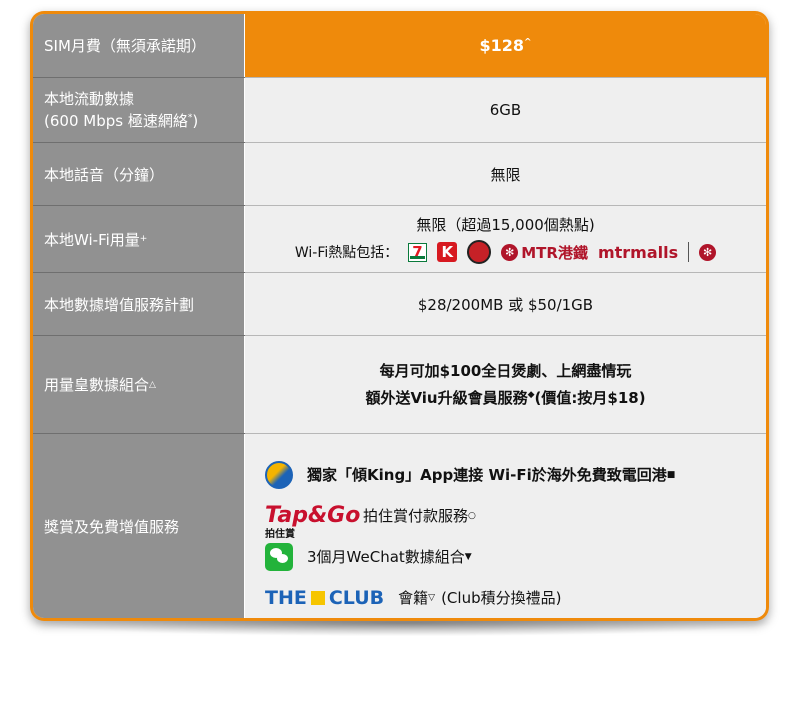  Describe the element at coordinates (505, 304) in the screenshot. I see `row-value: $28/200MB 或 $50/1GB` at that location.